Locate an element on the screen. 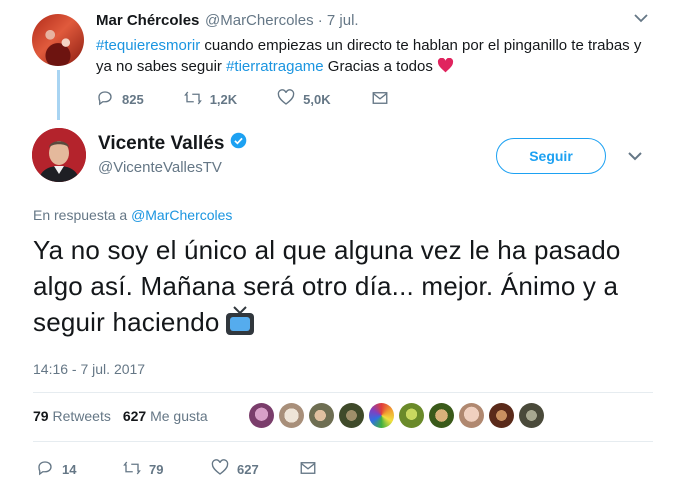  reply-context: En respuesta a @MarChercoles is located at coordinates (132, 215).